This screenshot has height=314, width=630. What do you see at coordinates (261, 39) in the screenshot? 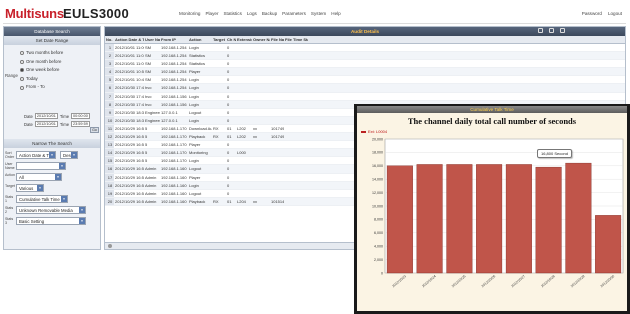
I see `column-header: Owner Name` at bounding box center [261, 39].